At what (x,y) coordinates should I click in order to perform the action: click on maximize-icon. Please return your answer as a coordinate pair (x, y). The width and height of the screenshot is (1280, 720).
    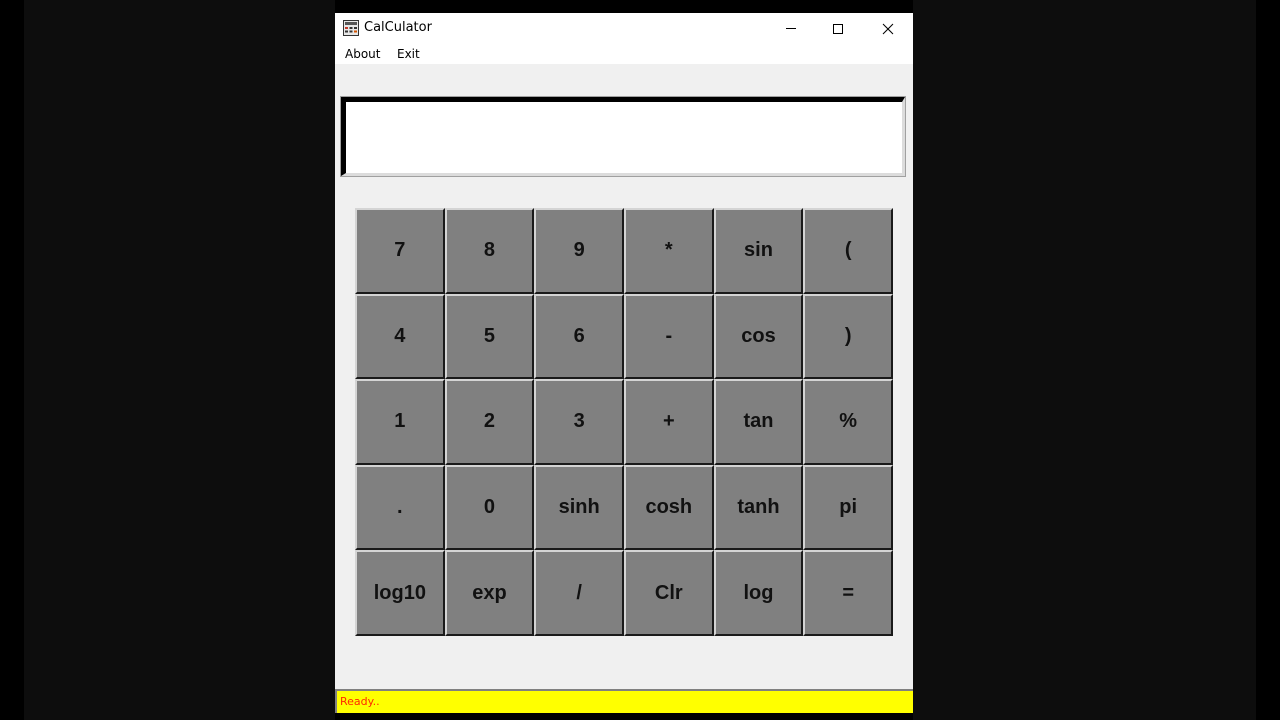
    Looking at the image, I should click on (838, 29).